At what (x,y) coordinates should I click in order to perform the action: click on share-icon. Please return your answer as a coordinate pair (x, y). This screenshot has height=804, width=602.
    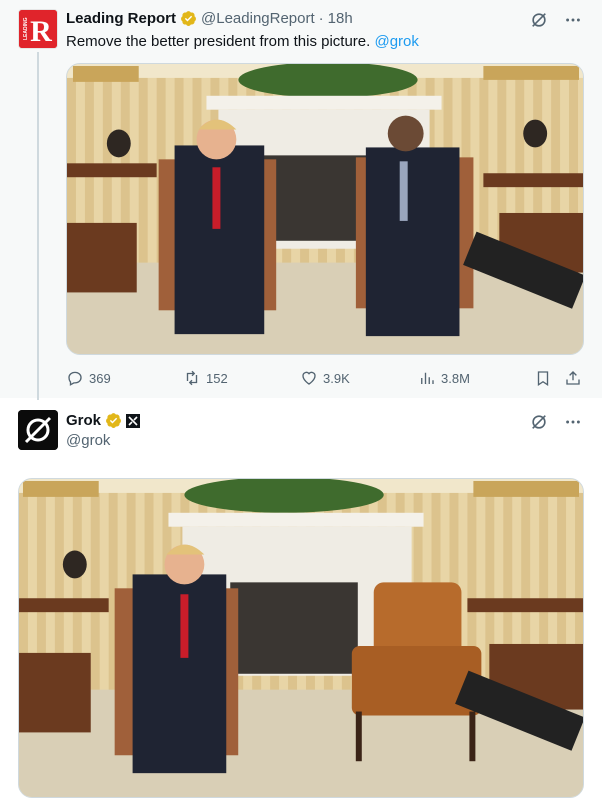
    Looking at the image, I should click on (573, 378).